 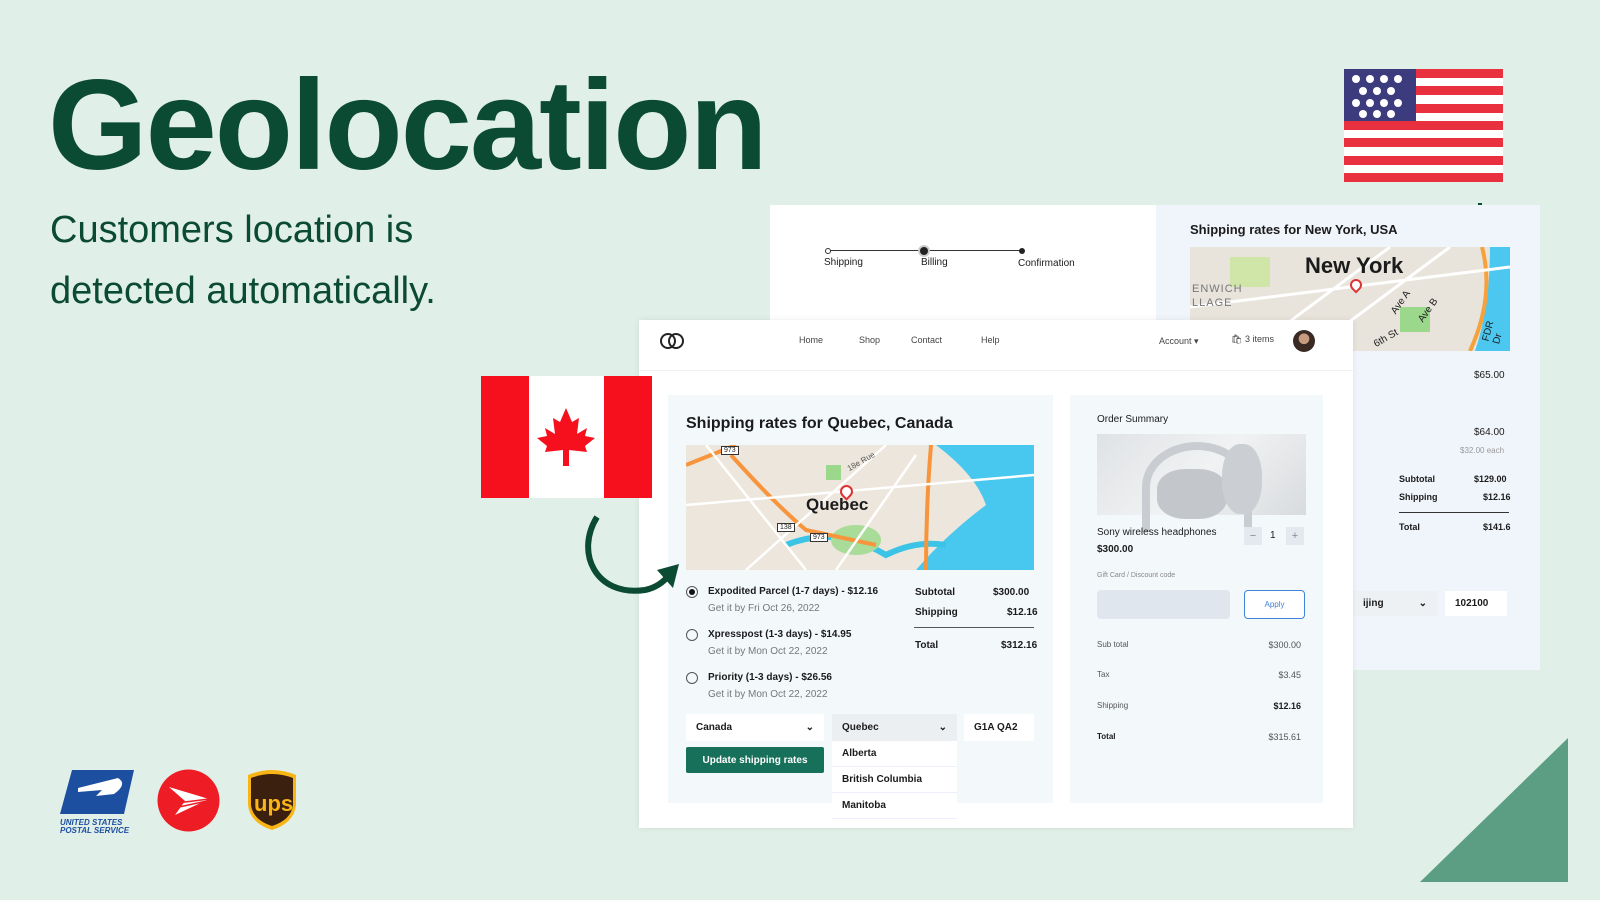 I want to click on country-value: Canada, so click(x=714, y=727).